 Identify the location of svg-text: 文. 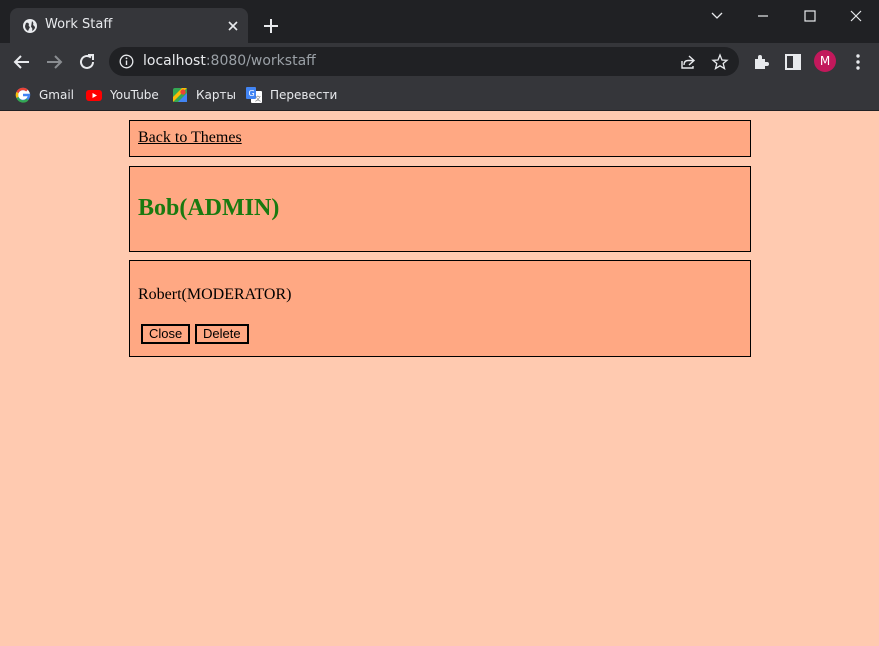
(258, 99).